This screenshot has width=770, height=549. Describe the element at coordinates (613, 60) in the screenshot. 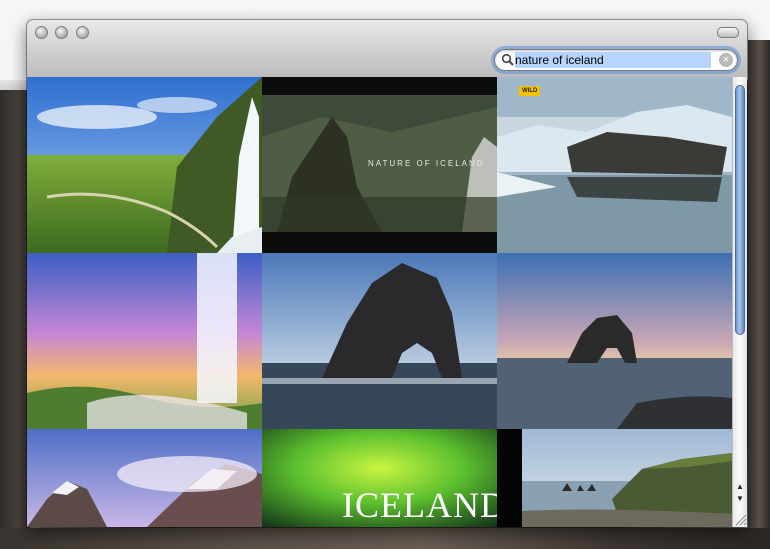

I see `search-input` at that location.